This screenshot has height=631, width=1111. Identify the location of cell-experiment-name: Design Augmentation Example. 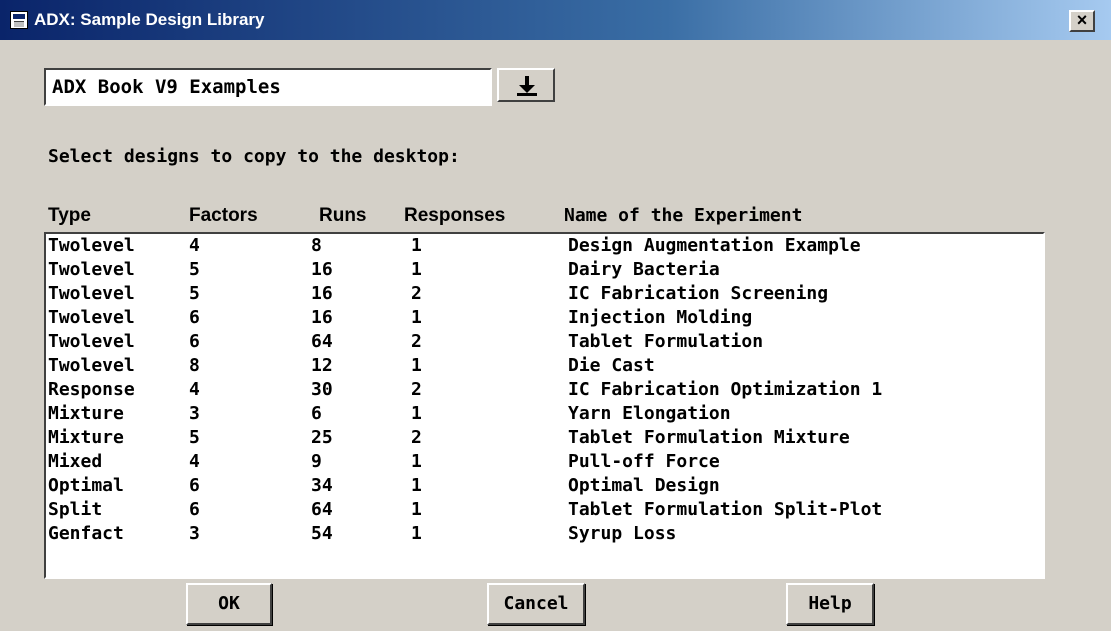
(714, 245).